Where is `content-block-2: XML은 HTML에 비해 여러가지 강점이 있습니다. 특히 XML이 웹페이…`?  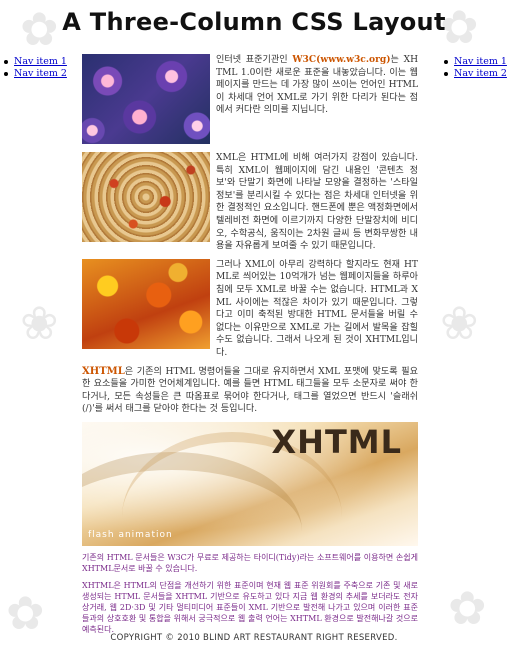
content-block-2: XML은 HTML에 비해 여러가지 강점이 있습니다. 특히 XML이 웹페이… is located at coordinates (250, 202).